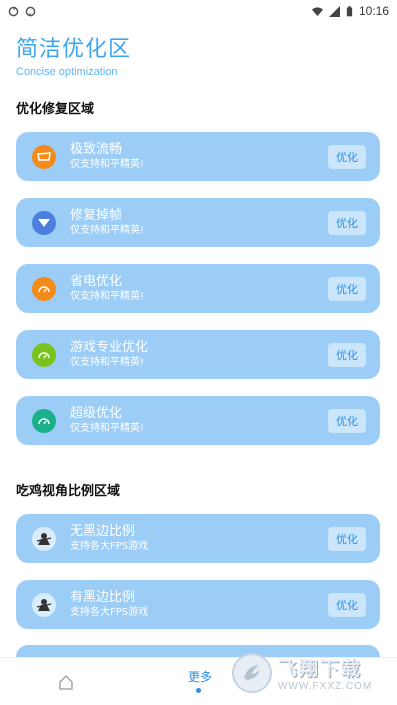 The image size is (397, 705). Describe the element at coordinates (334, 11) in the screenshot. I see `signal-icon` at that location.